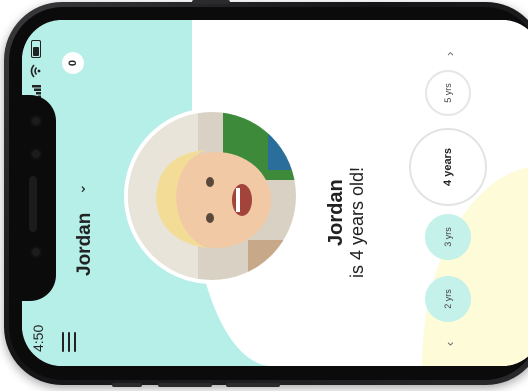 The image size is (528, 391). I want to click on battery-icon, so click(35, 49).